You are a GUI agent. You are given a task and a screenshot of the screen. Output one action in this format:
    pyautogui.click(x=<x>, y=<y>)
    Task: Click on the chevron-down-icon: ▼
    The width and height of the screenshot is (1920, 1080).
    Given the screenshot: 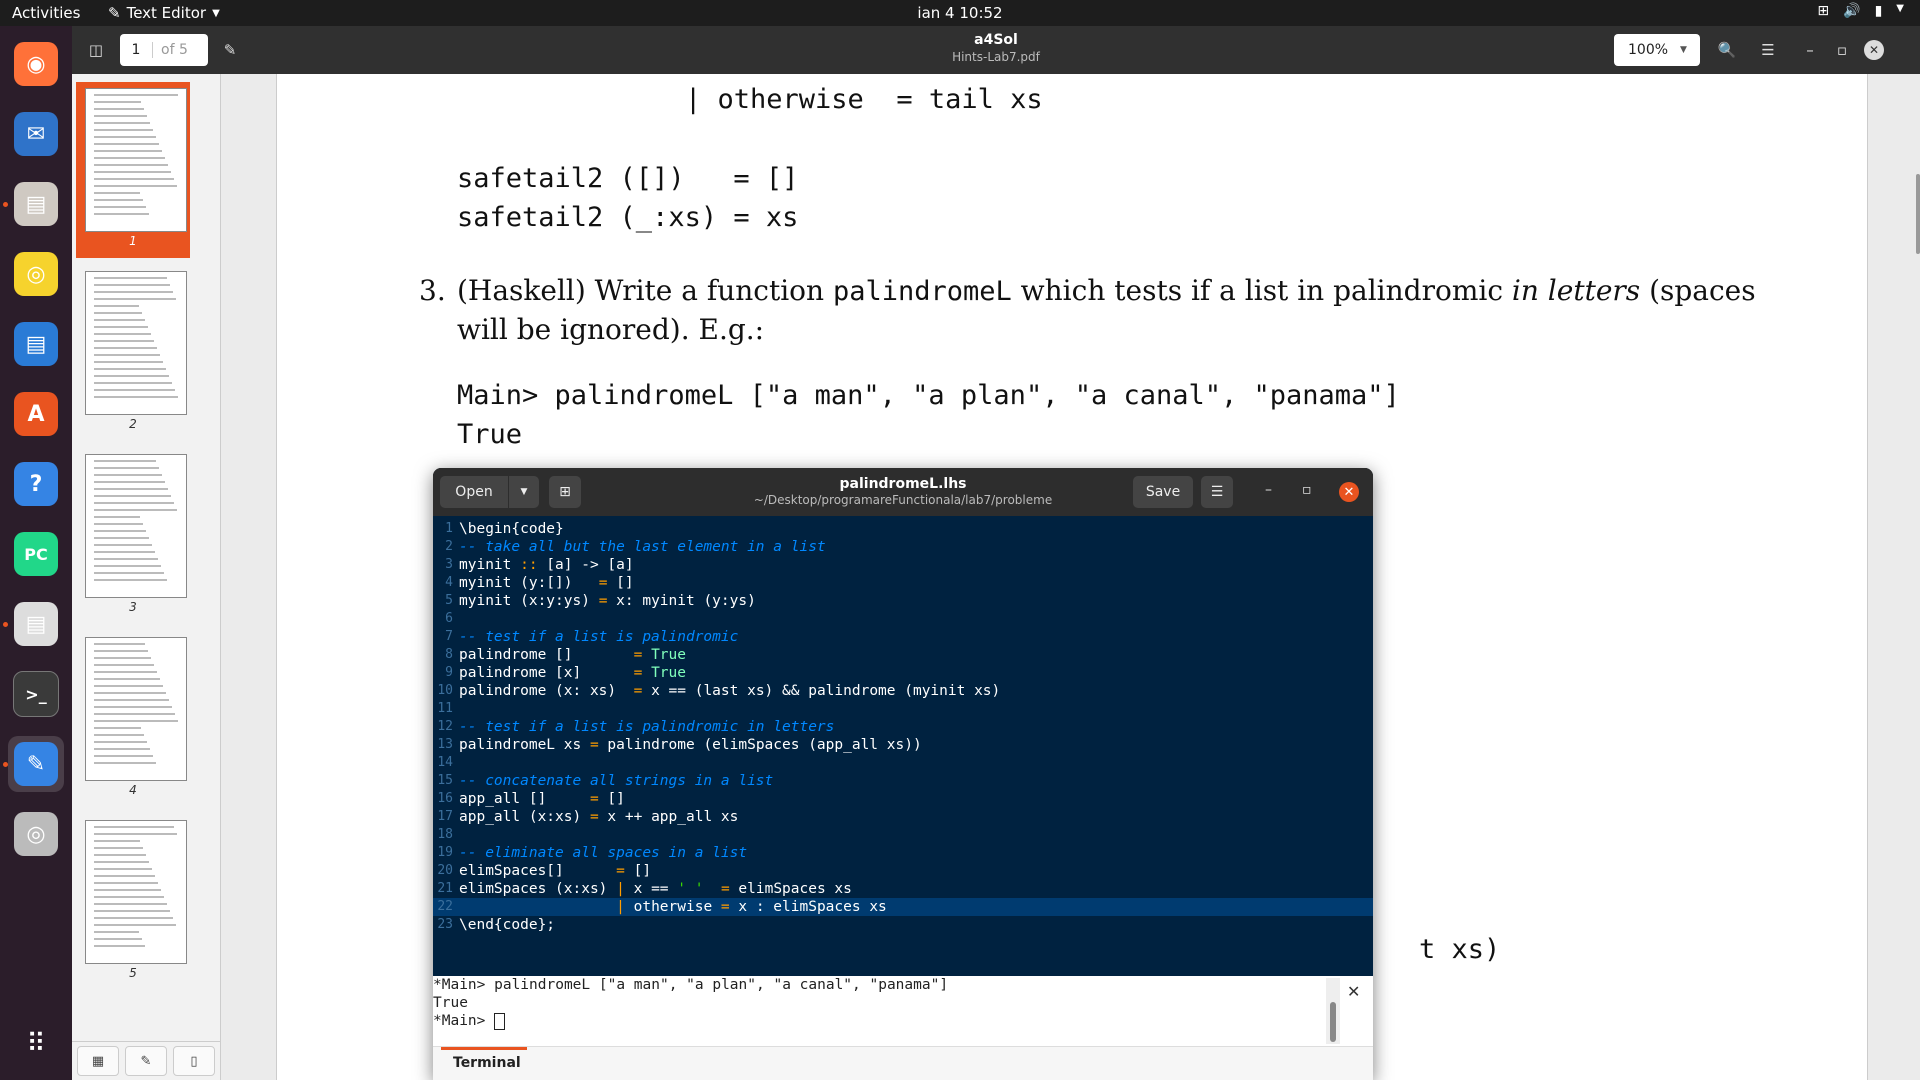 What is the action you would take?
    pyautogui.click(x=1683, y=50)
    